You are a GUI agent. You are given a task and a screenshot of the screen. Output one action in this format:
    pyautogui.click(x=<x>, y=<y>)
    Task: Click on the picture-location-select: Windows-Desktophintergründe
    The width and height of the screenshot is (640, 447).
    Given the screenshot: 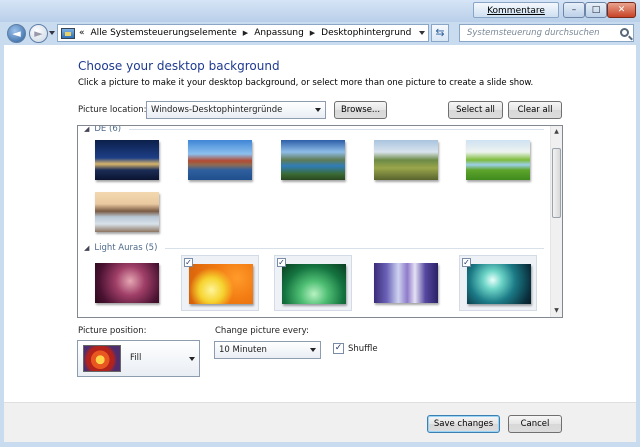 What is the action you would take?
    pyautogui.click(x=236, y=110)
    